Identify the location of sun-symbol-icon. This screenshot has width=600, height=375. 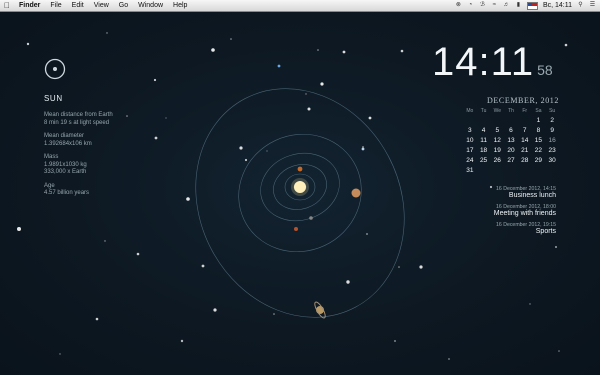
(55, 69).